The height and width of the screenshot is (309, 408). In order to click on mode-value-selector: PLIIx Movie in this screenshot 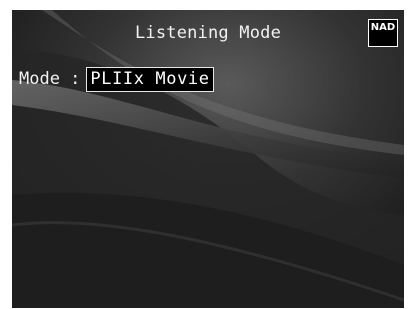, I will do `click(150, 79)`.